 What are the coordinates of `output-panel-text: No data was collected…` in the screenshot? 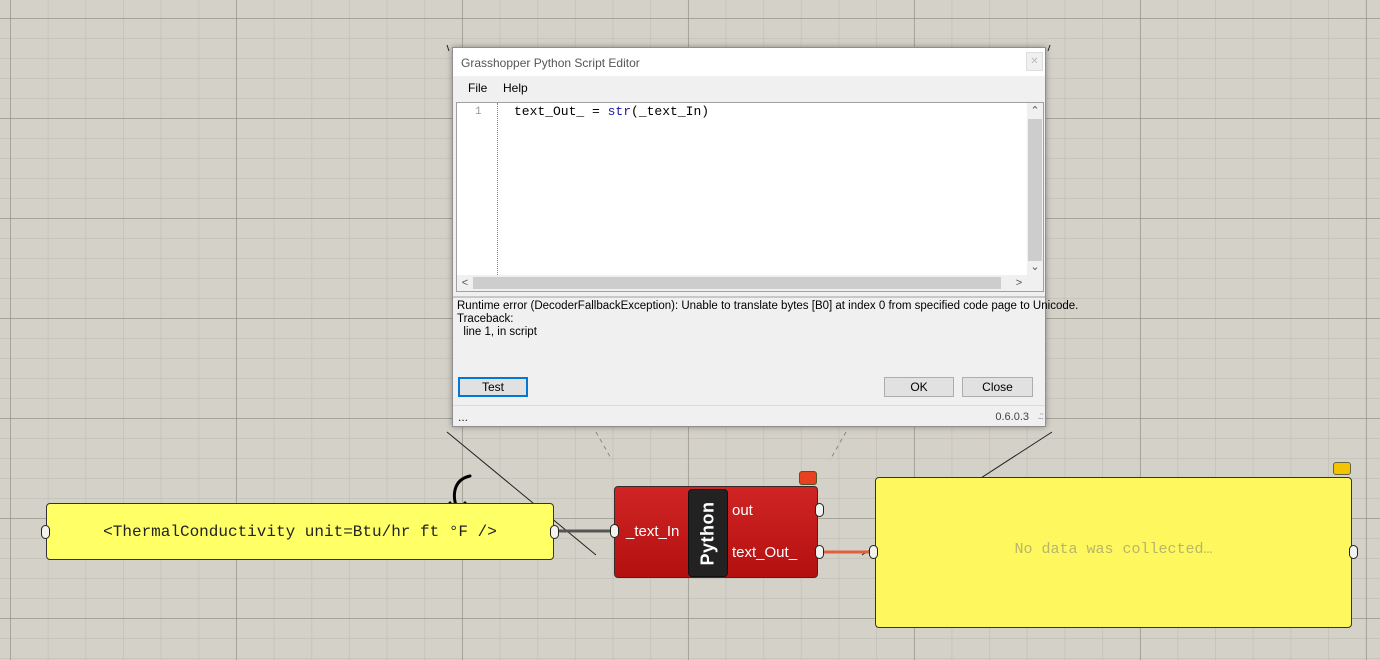 It's located at (1113, 549).